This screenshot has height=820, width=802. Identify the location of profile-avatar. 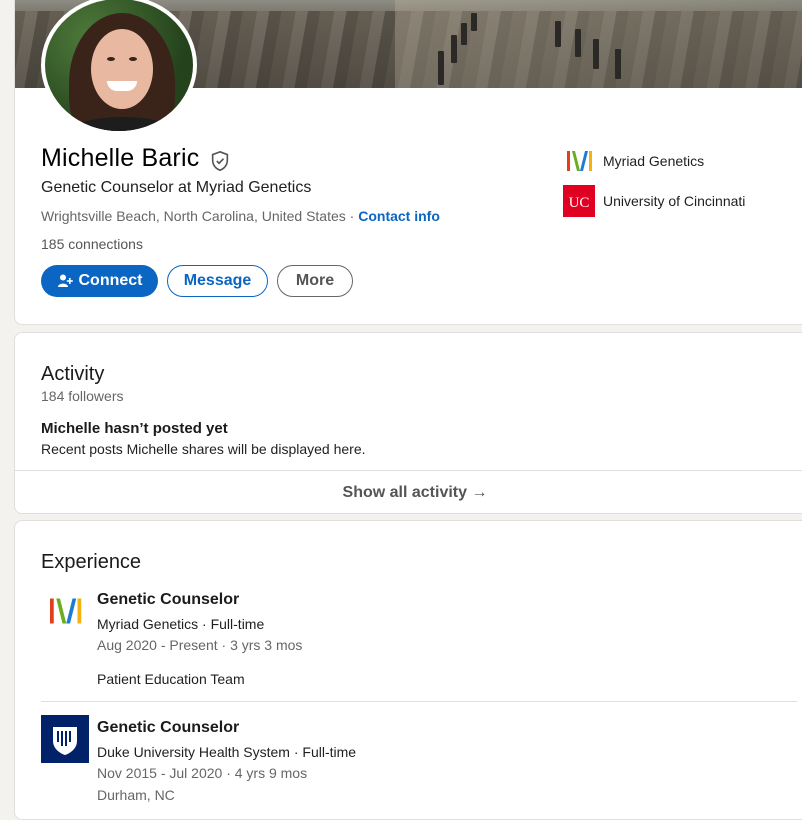
(119, 67).